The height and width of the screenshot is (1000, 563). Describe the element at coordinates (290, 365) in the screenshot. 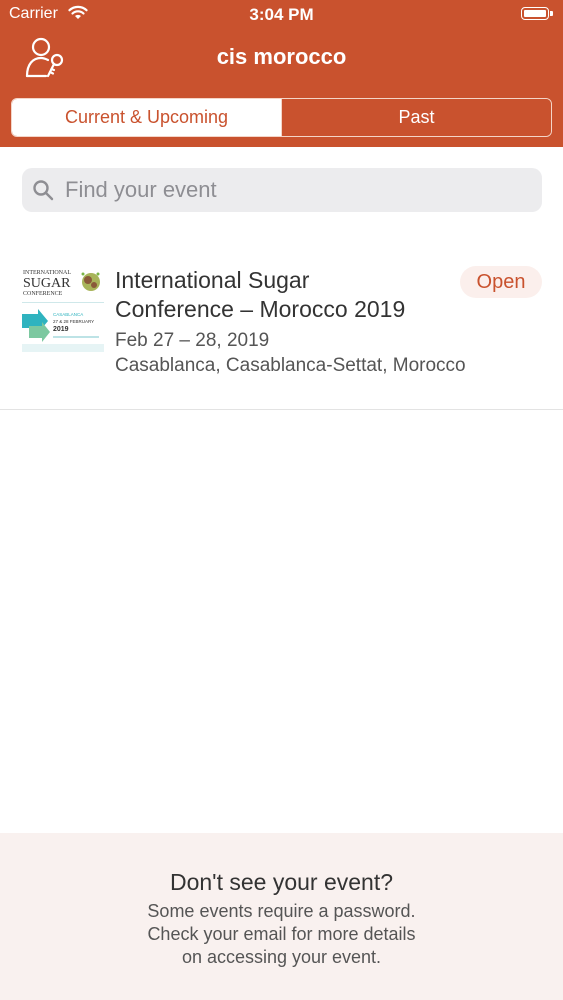

I see `event-location: Casablanca, Casablanca-Settat, Morocco` at that location.